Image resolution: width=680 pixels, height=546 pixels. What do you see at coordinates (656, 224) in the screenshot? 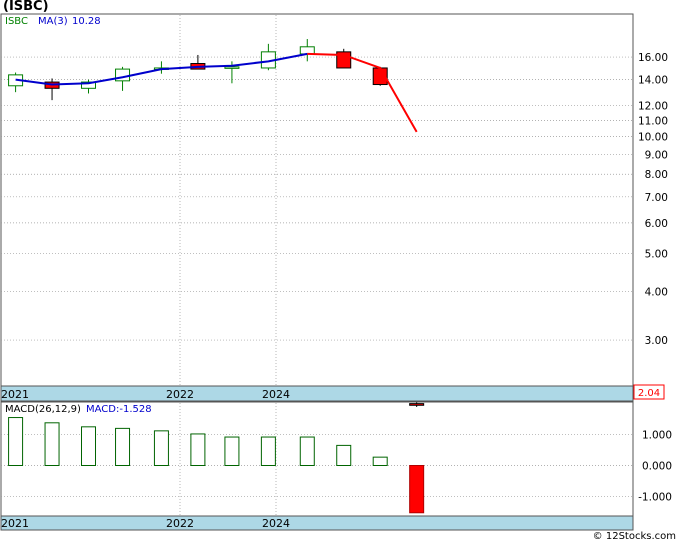
I see `price-y-tick: 6.00` at bounding box center [656, 224].